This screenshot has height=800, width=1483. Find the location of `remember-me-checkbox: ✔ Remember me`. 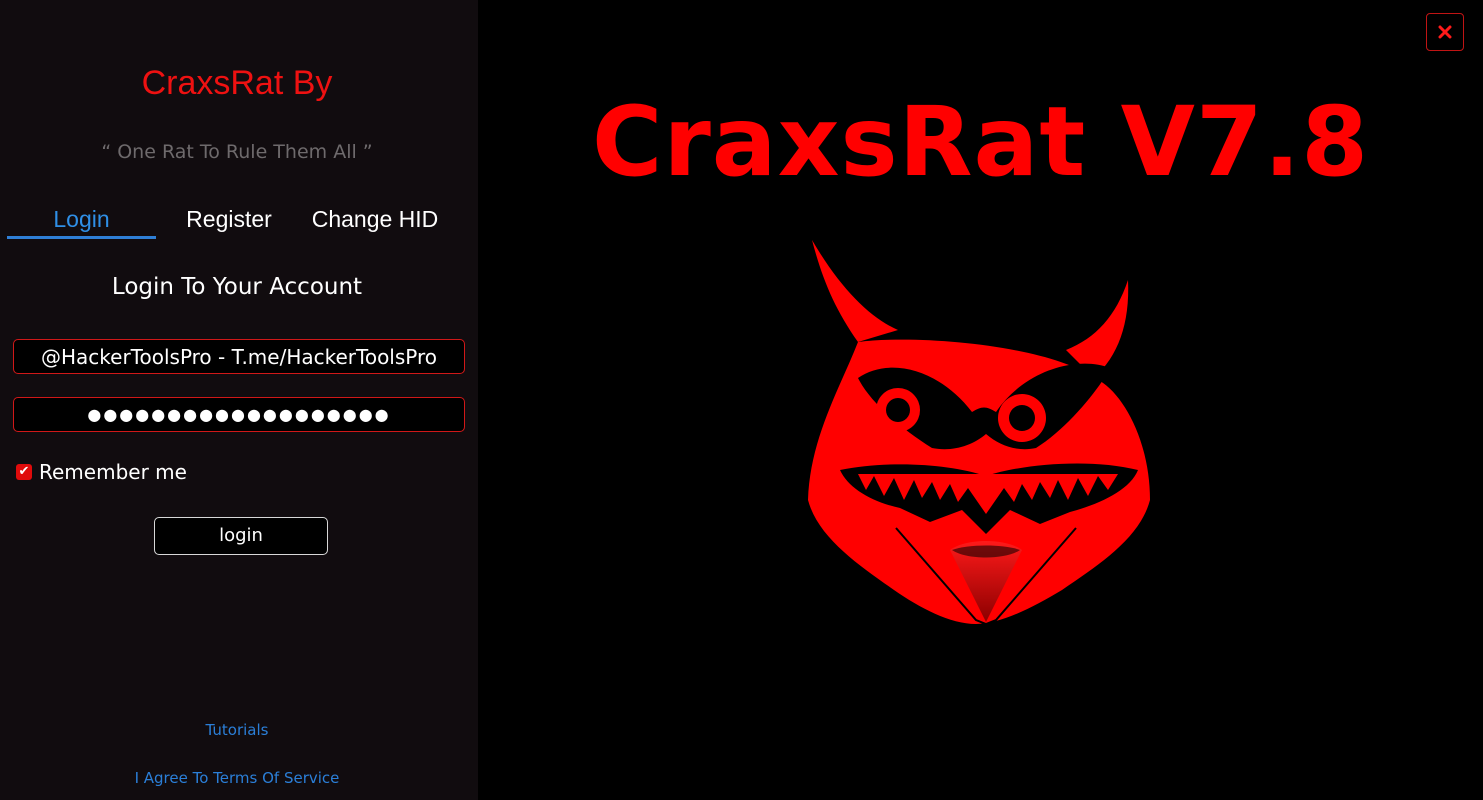

remember-me-checkbox: ✔ Remember me is located at coordinates (101, 472).